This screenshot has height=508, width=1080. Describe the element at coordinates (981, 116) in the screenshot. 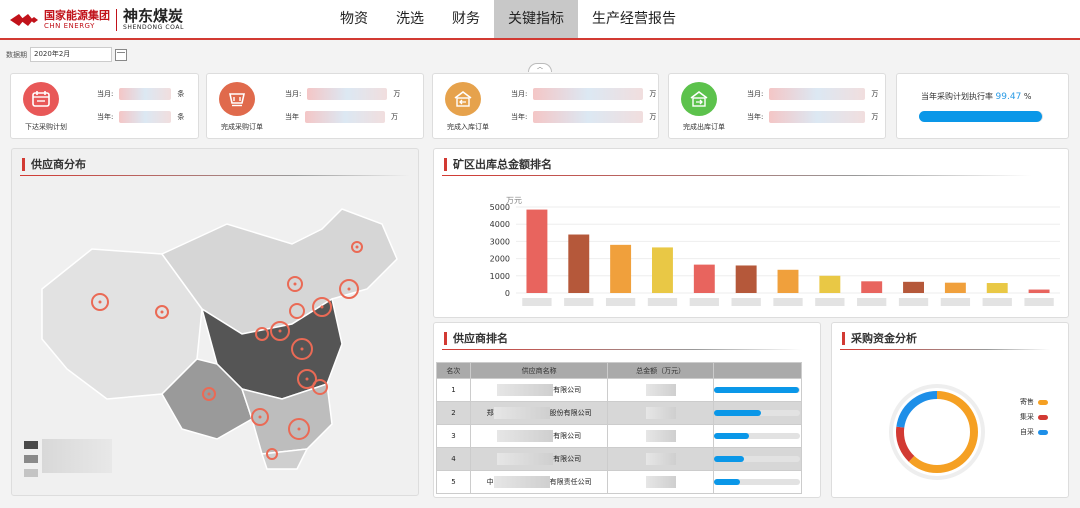

I see `execution-rate-fill` at that location.